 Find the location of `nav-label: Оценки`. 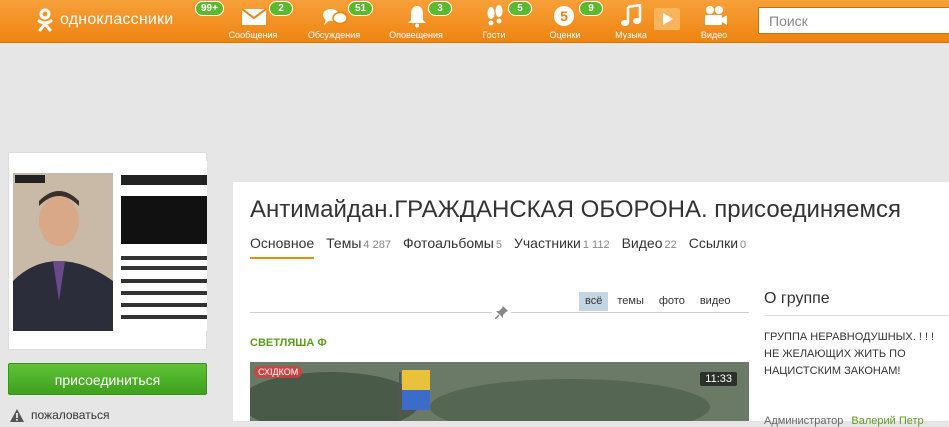

nav-label: Оценки is located at coordinates (565, 35).